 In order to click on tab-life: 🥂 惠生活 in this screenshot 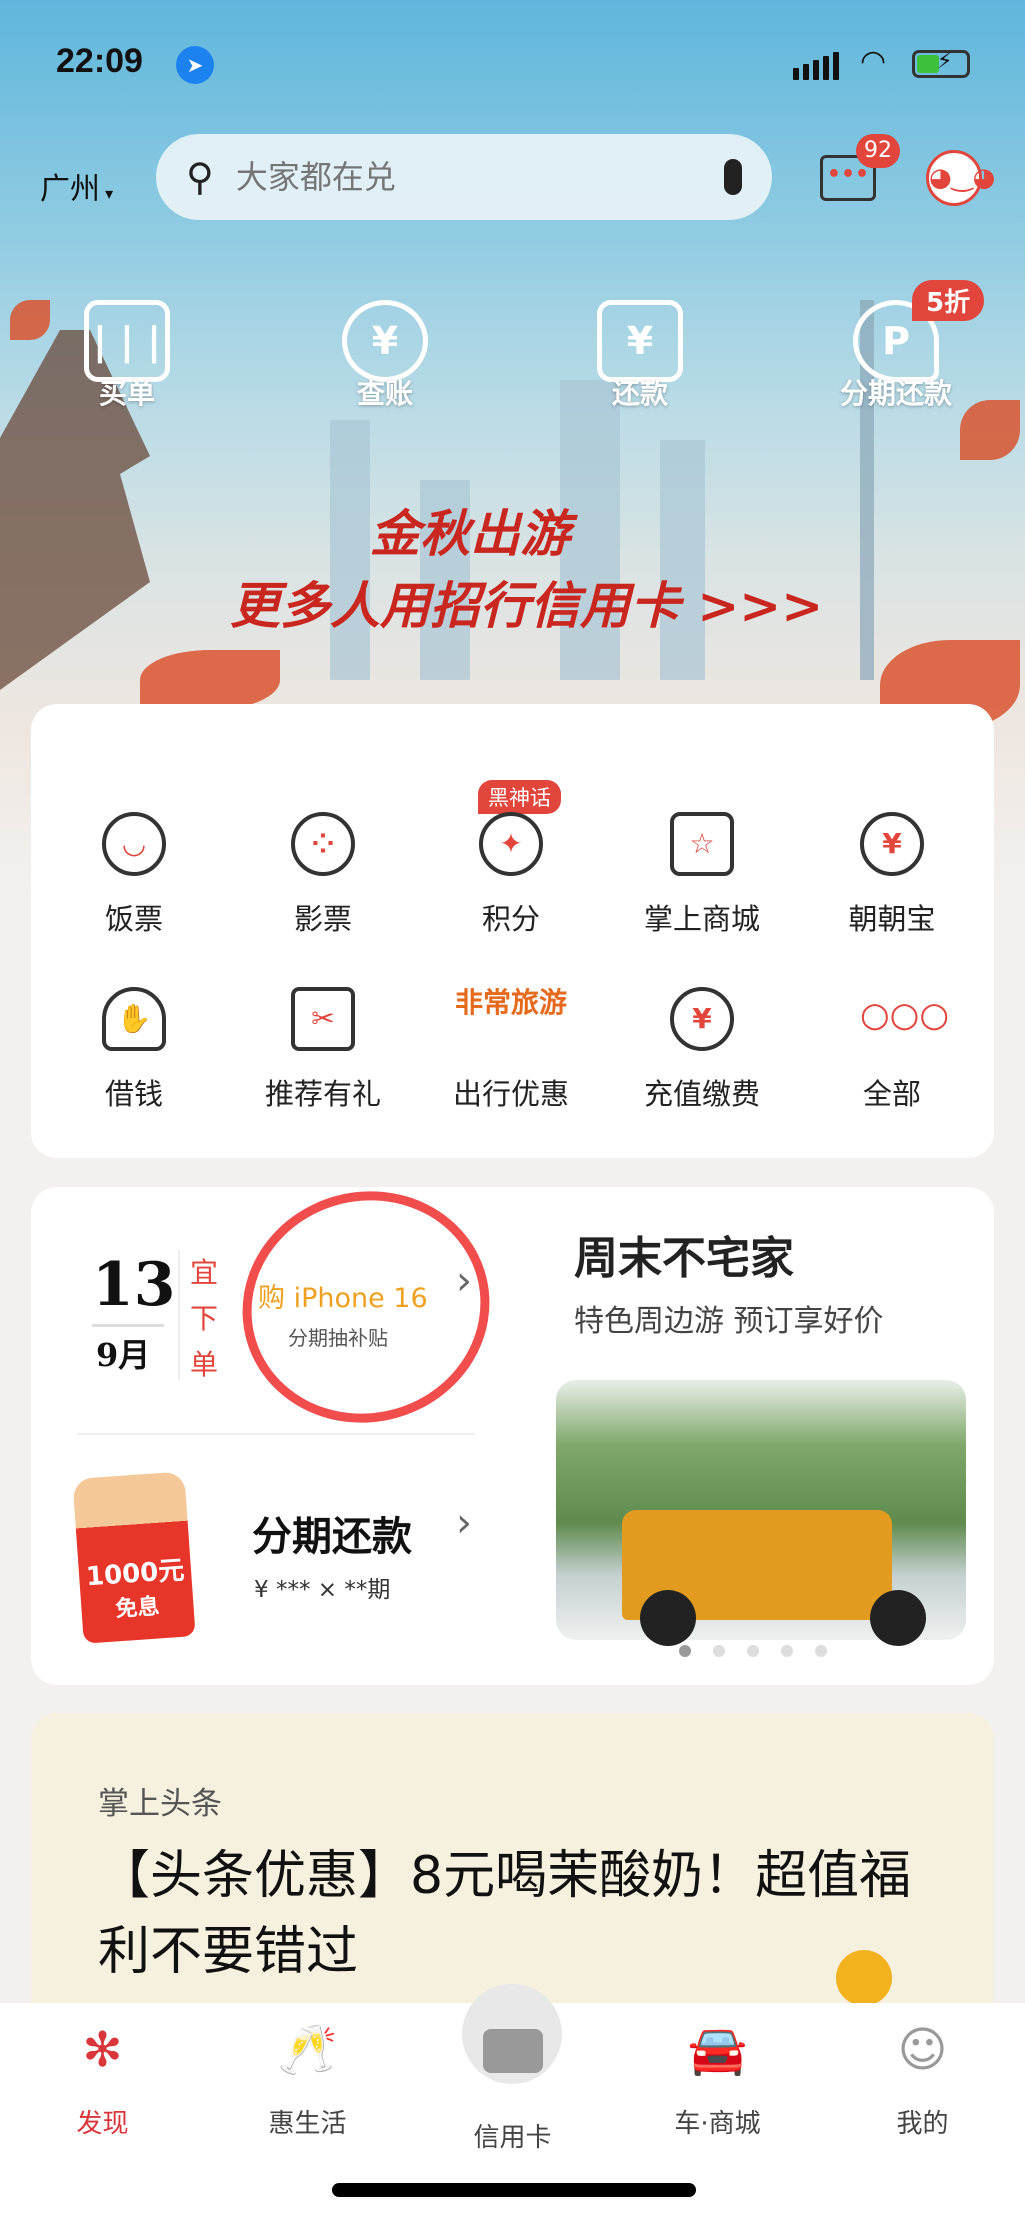, I will do `click(307, 2077)`.